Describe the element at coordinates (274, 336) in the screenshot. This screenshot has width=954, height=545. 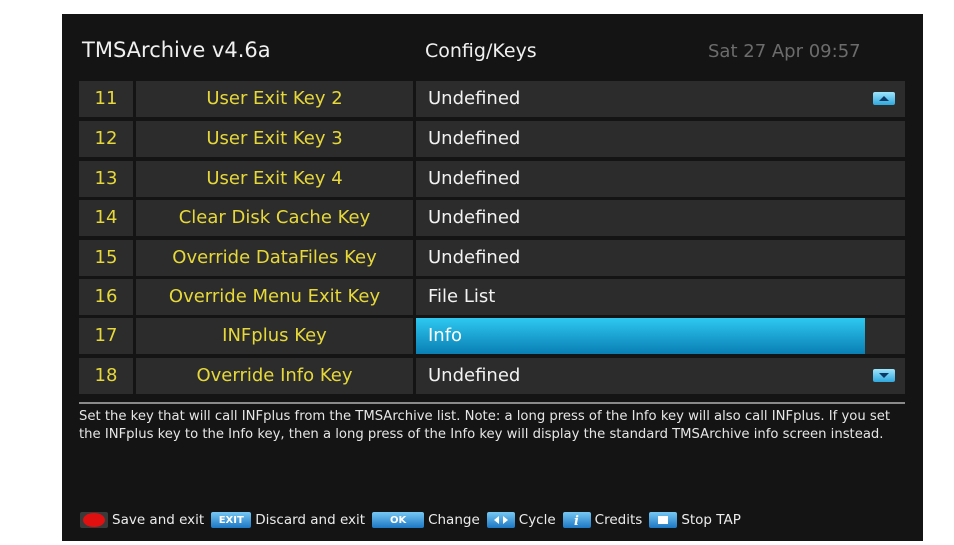
I see `row-label: INFplus Key` at that location.